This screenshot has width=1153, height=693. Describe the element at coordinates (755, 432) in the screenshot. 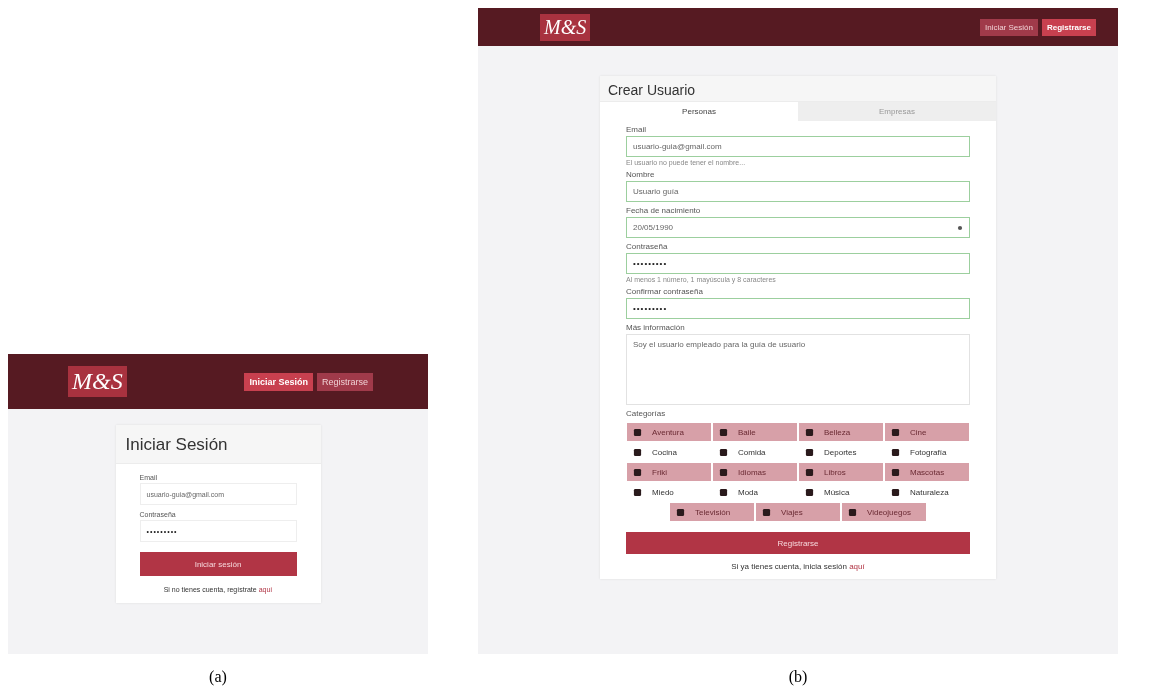

I see `category-toggle: Baile` at that location.